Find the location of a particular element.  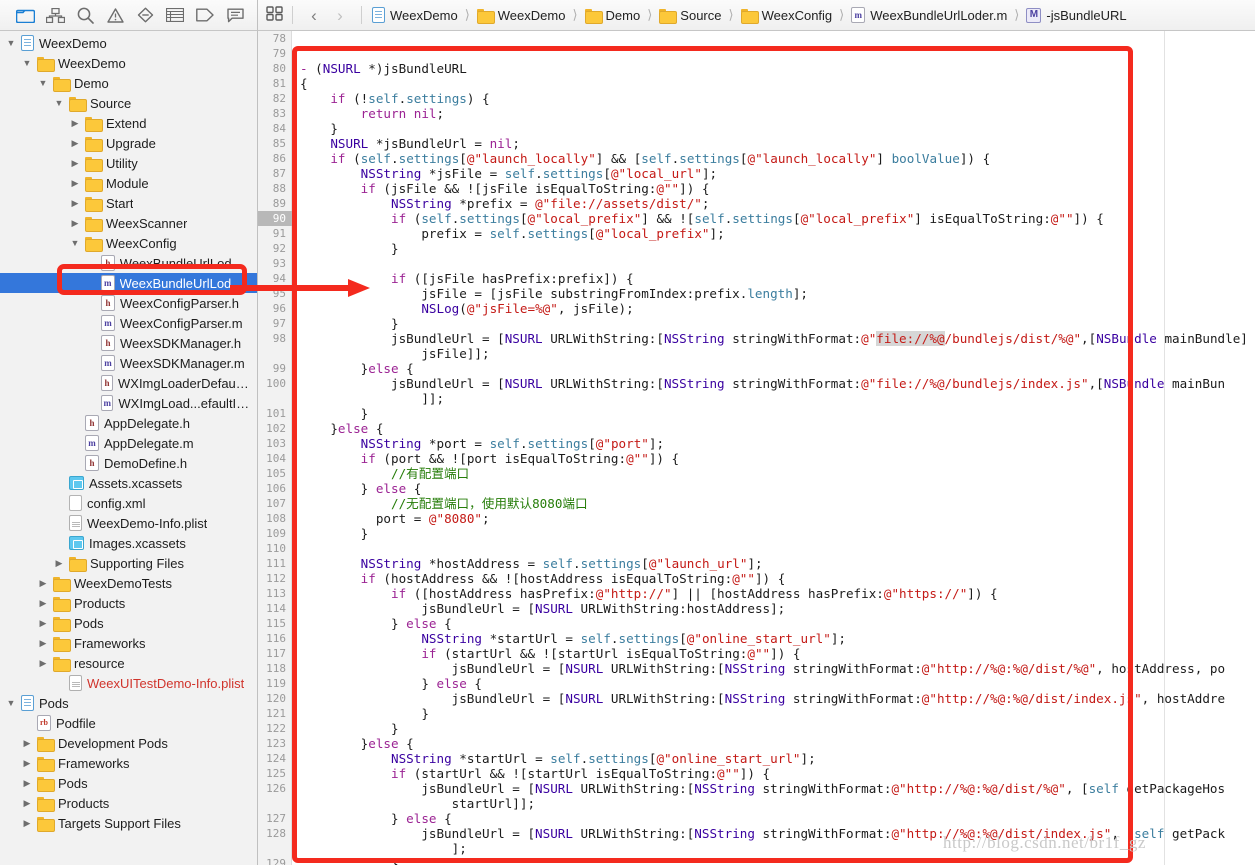

source-control-navigator-icon is located at coordinates (55, 15).